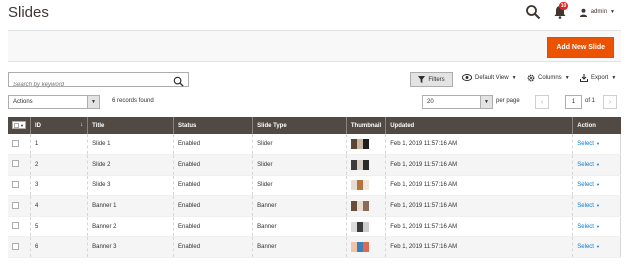 The image size is (629, 278). I want to click on per-page-select: 20 ▼, so click(457, 102).